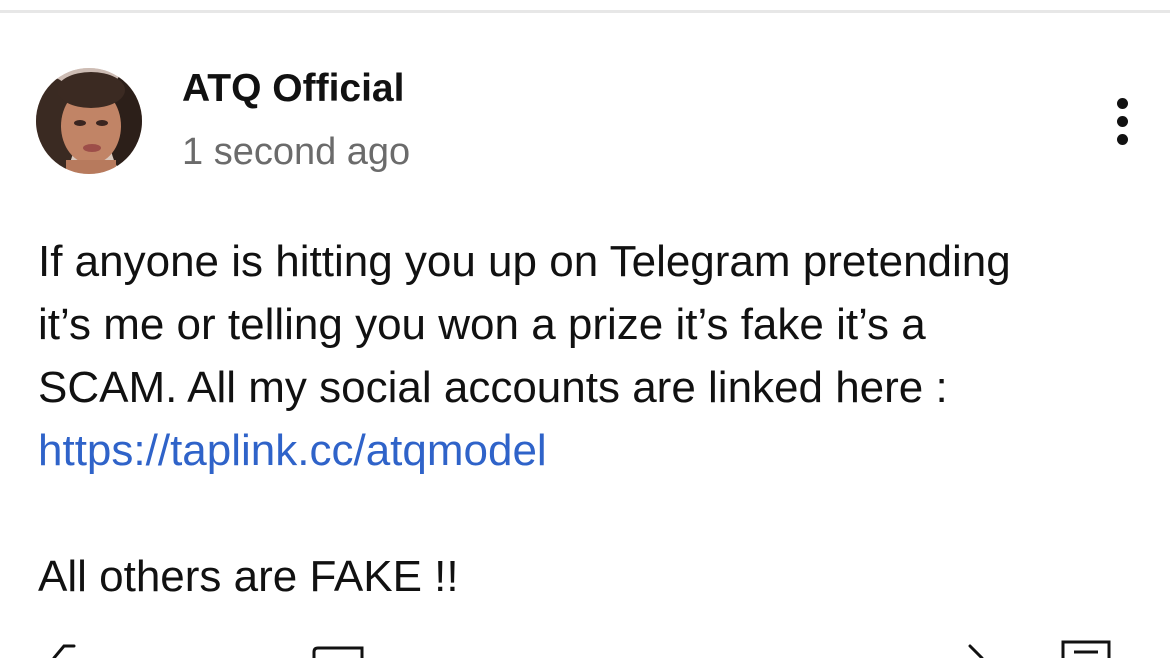 The height and width of the screenshot is (658, 1170). What do you see at coordinates (585, 11) in the screenshot?
I see `top-divider` at bounding box center [585, 11].